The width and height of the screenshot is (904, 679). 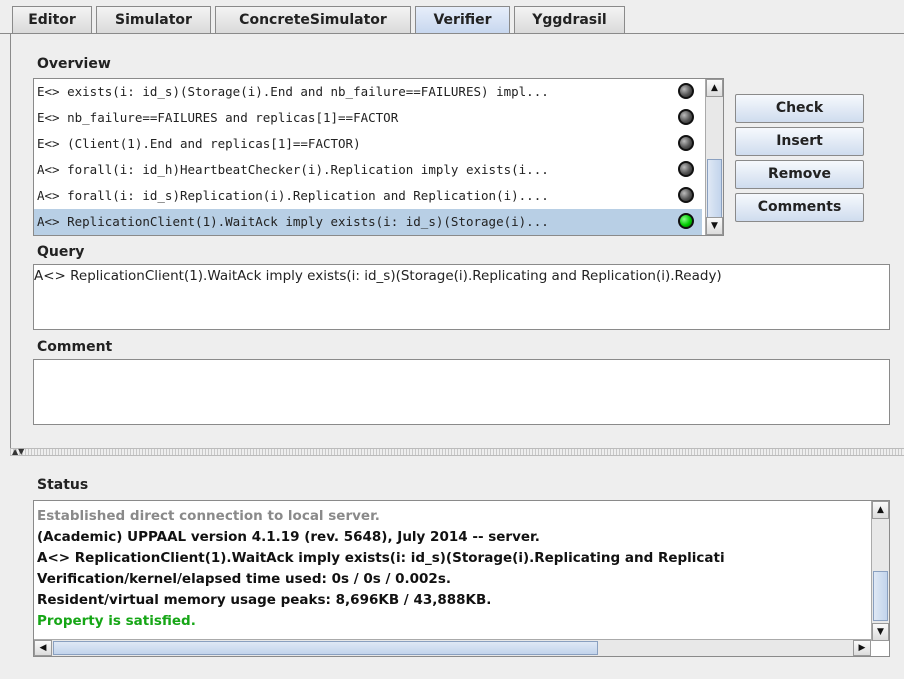 What do you see at coordinates (10, 244) in the screenshot?
I see `panel-border` at bounding box center [10, 244].